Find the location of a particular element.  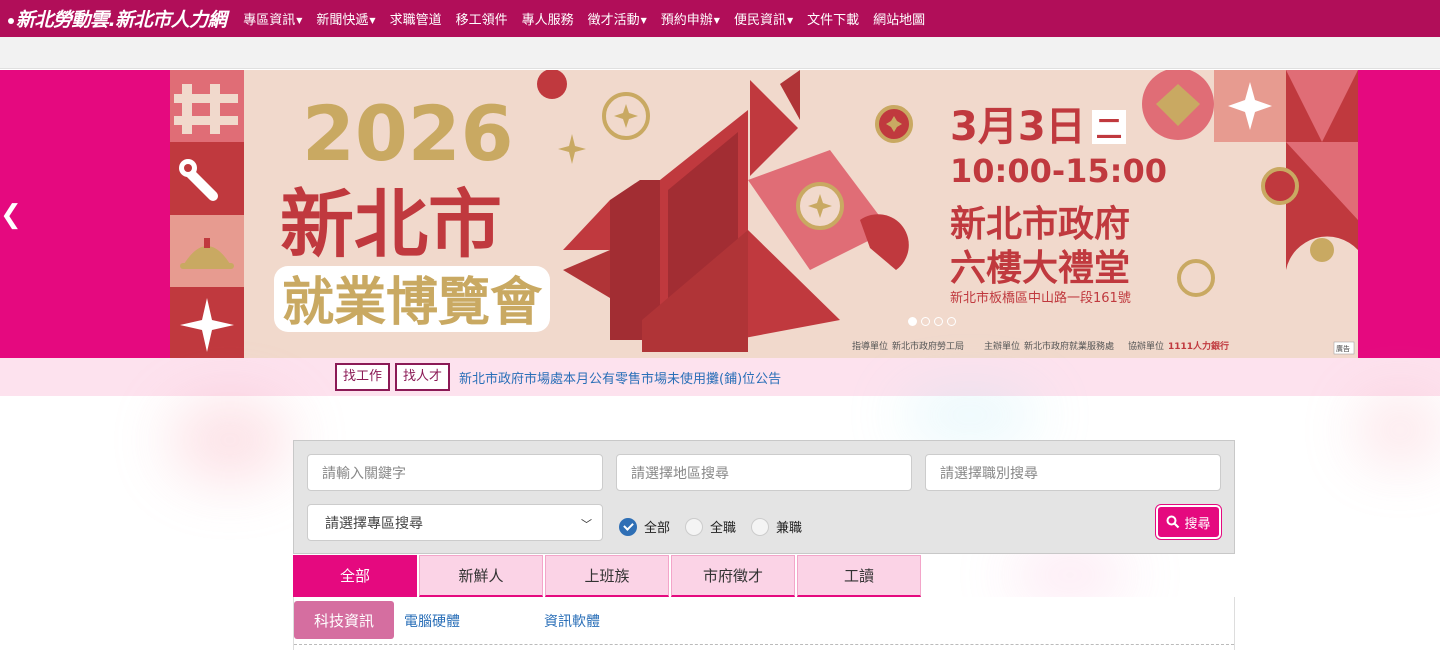

category-tabs: 全部 新鮮人 上班族 市府徵才 工讀 is located at coordinates (608, 576).